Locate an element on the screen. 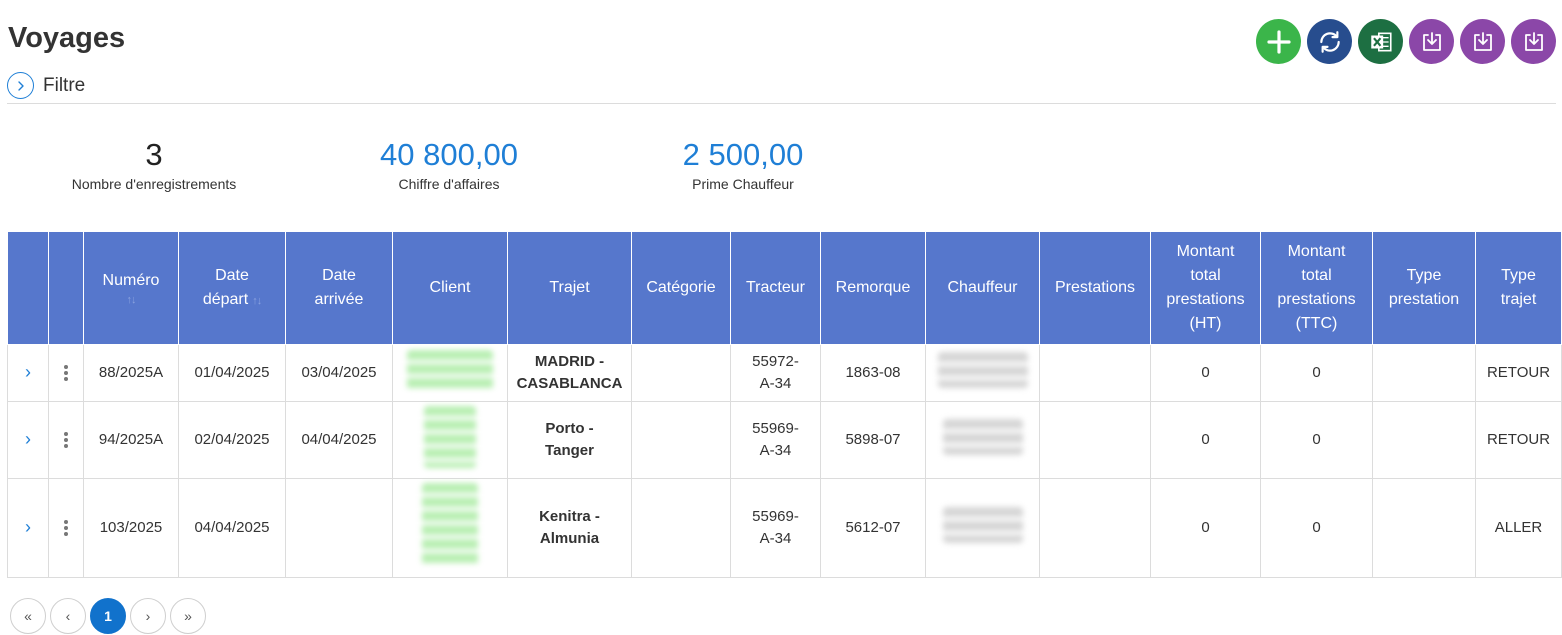 The image size is (1562, 635). header-date-arrivee: Date arrivée is located at coordinates (339, 288).